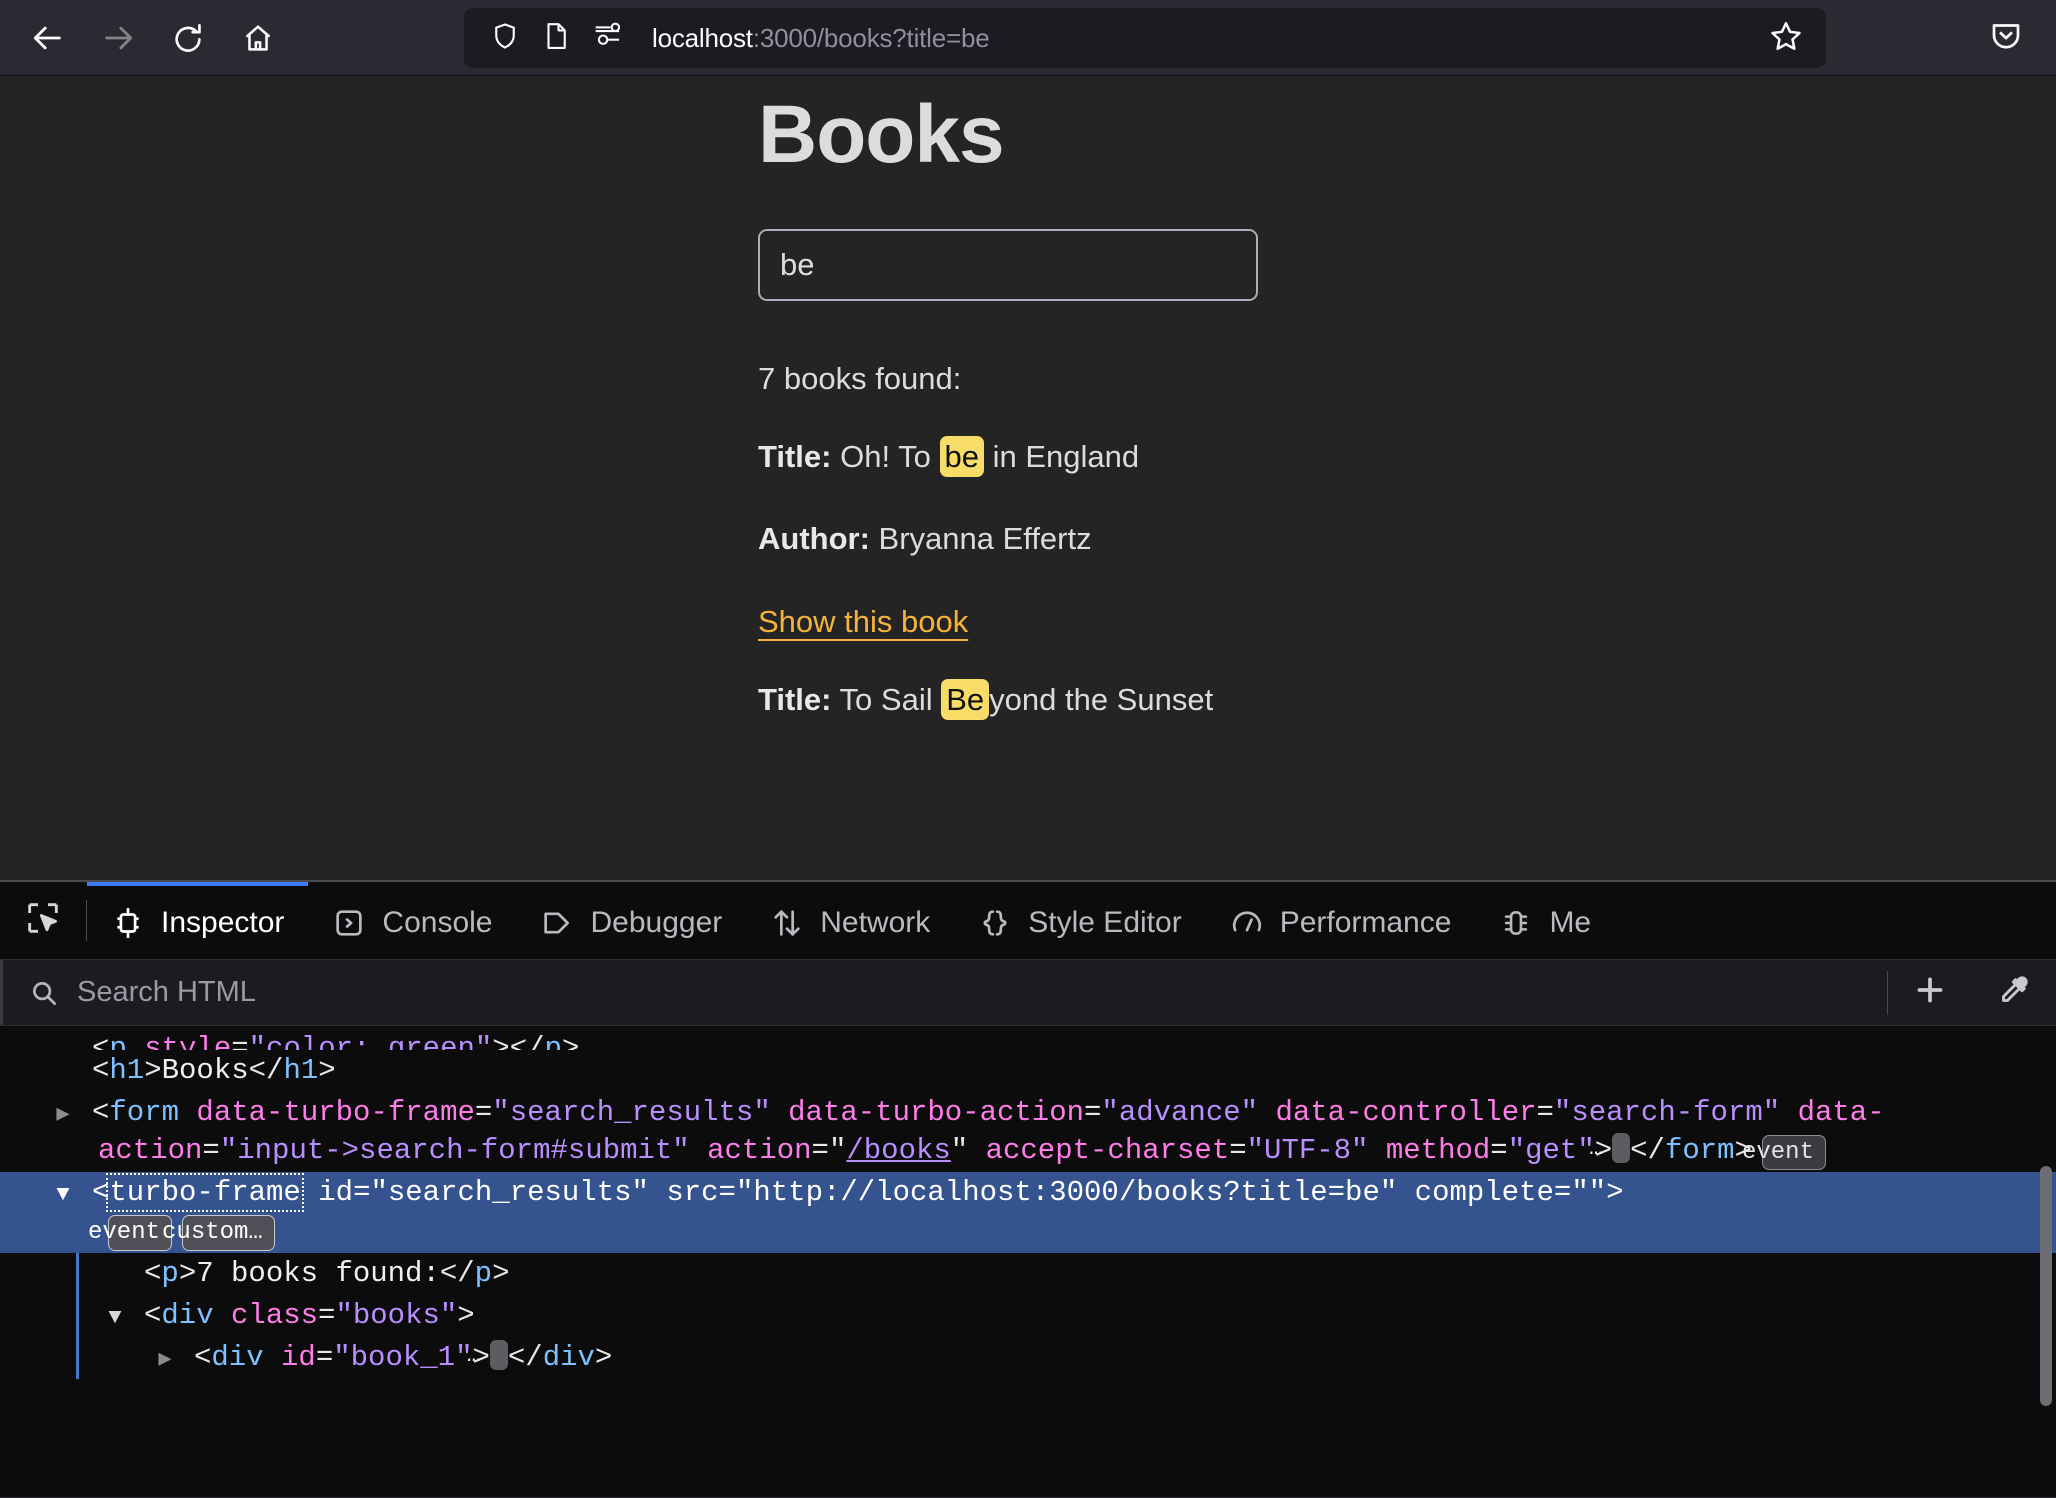  What do you see at coordinates (187, 1315) in the screenshot?
I see `tag-name: div` at bounding box center [187, 1315].